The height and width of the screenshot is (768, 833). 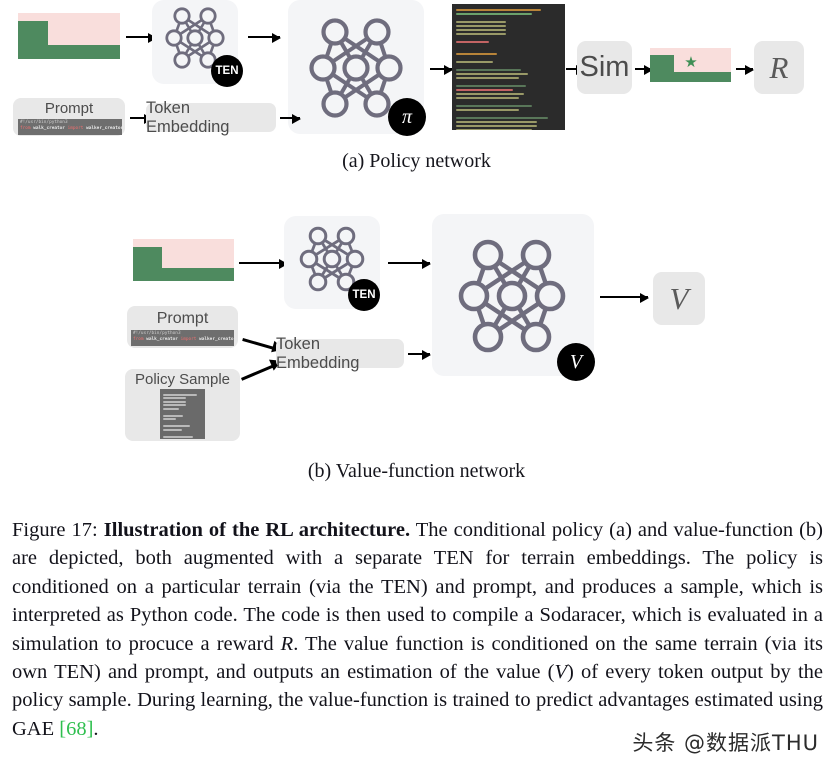 What do you see at coordinates (340, 353) in the screenshot?
I see `panel-b-token-embedding-box: Token Embedding` at bounding box center [340, 353].